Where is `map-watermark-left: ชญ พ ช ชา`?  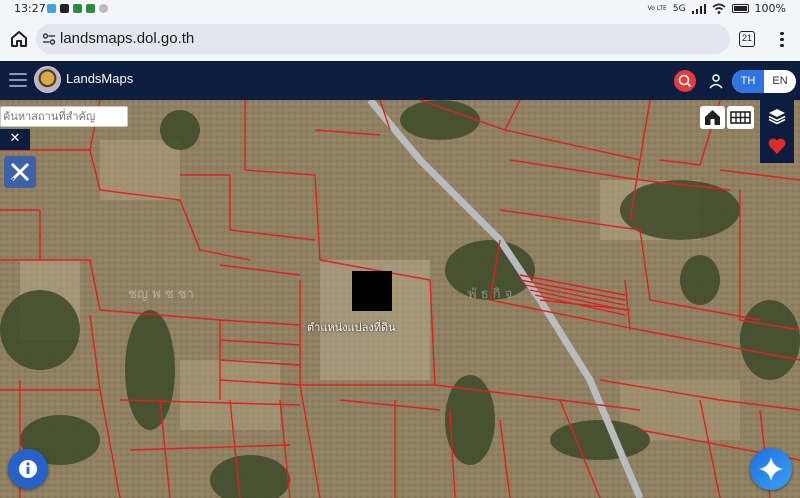
map-watermark-left: ชญ พ ช ชา is located at coordinates (161, 294).